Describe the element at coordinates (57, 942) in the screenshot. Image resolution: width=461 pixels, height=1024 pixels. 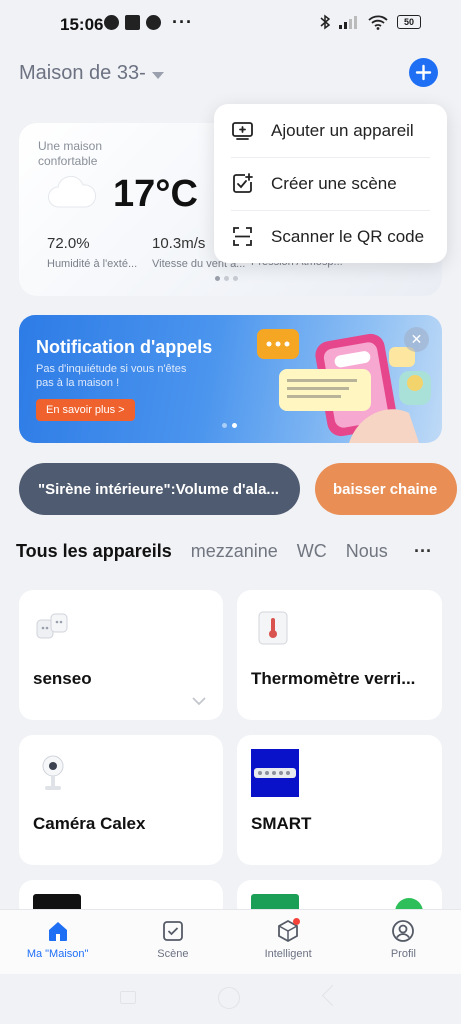
I see `tab-home: Ma "Maison"` at that location.